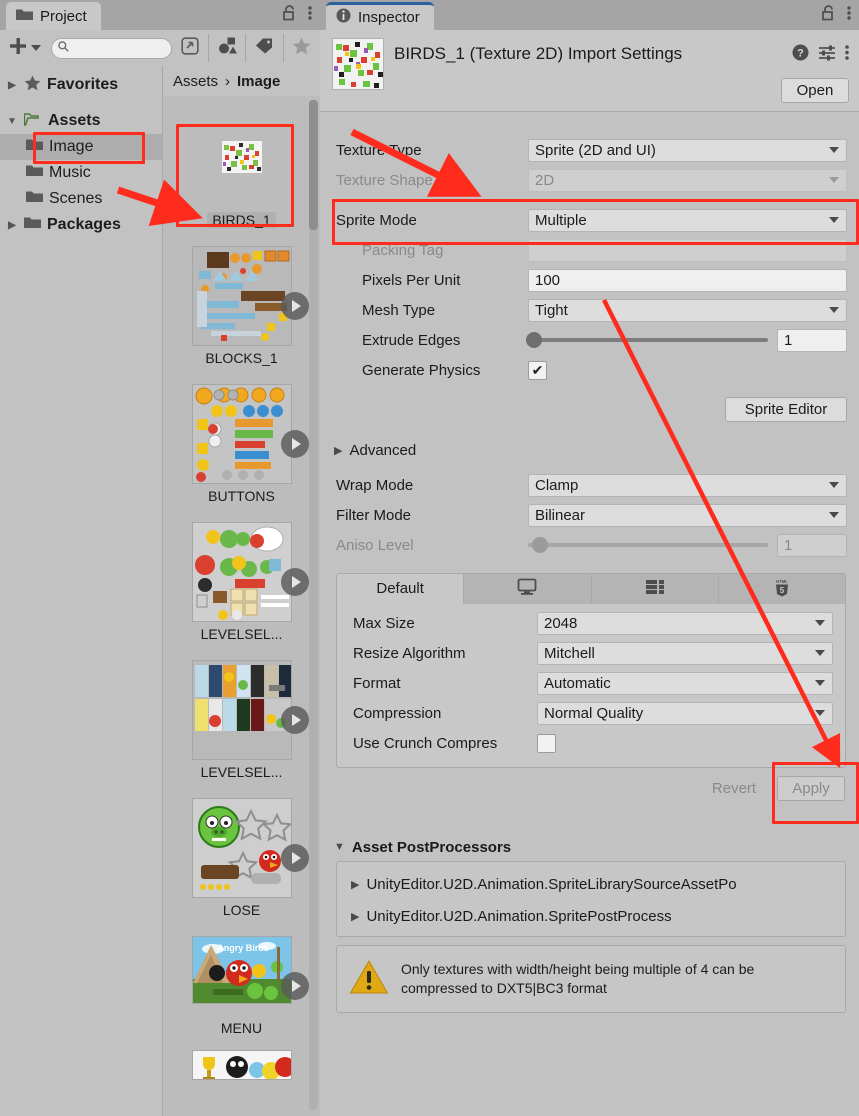 The image size is (859, 1116). What do you see at coordinates (401, 589) in the screenshot?
I see `tab-default: Default` at bounding box center [401, 589].